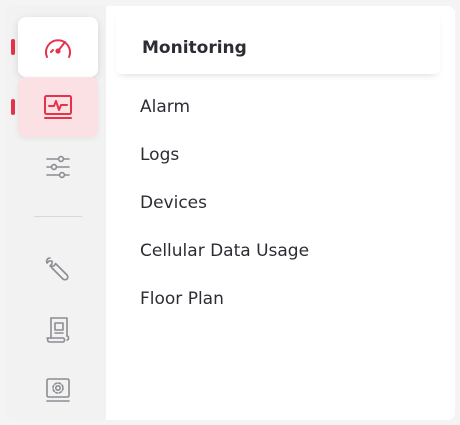 Image resolution: width=460 pixels, height=425 pixels. What do you see at coordinates (278, 43) in the screenshot?
I see `panel-header: Monitoring` at bounding box center [278, 43].